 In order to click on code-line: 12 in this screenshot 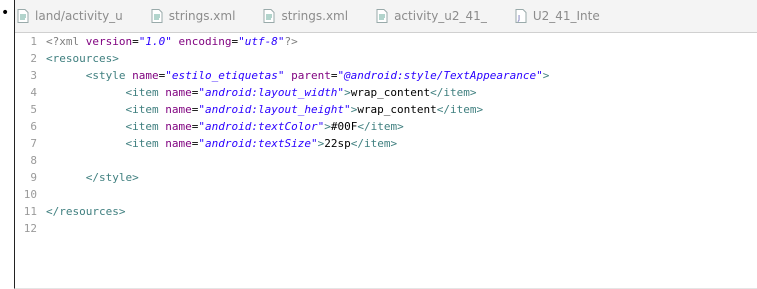, I will do `click(386, 228)`.